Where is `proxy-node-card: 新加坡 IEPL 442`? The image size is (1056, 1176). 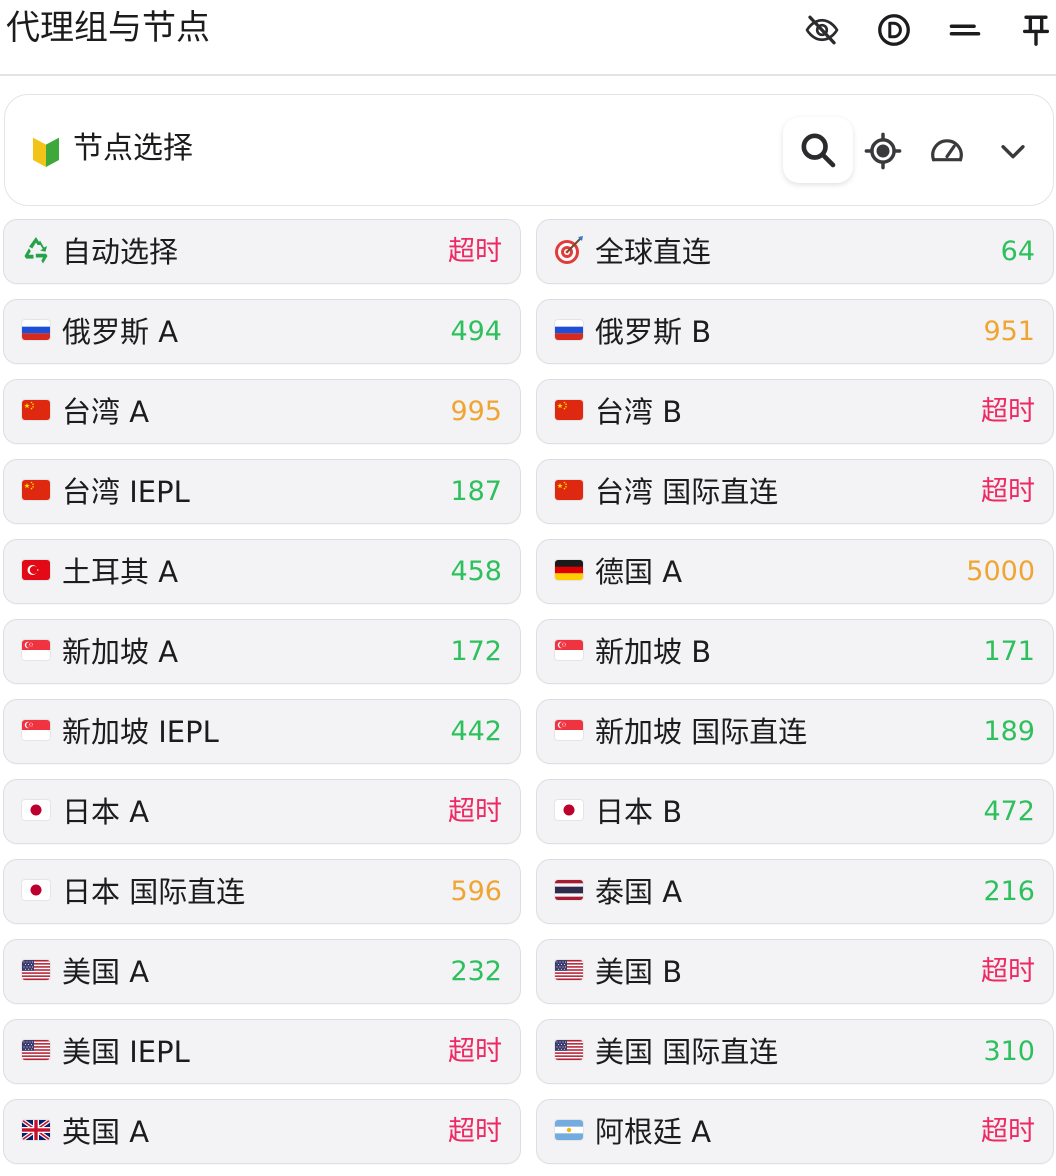 proxy-node-card: 新加坡 IEPL 442 is located at coordinates (262, 731).